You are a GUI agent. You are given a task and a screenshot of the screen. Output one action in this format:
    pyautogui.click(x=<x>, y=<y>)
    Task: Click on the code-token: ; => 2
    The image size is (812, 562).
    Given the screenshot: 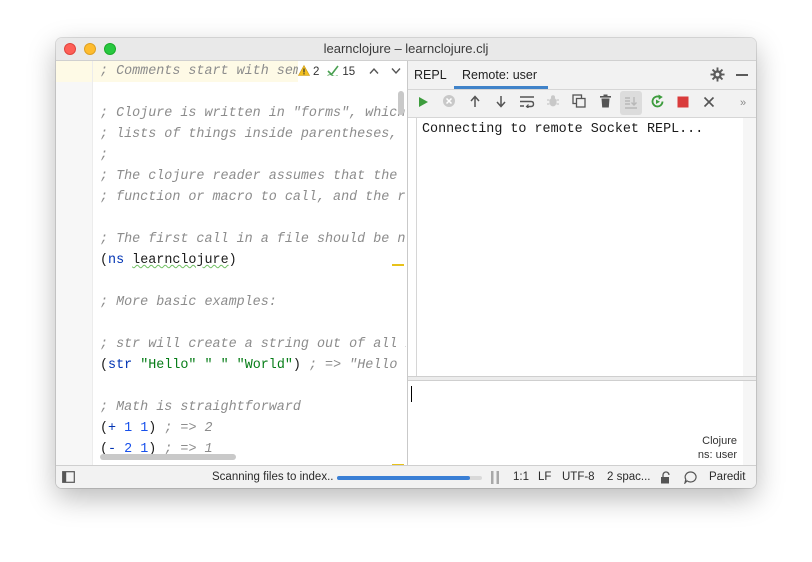 What is the action you would take?
    pyautogui.click(x=188, y=428)
    